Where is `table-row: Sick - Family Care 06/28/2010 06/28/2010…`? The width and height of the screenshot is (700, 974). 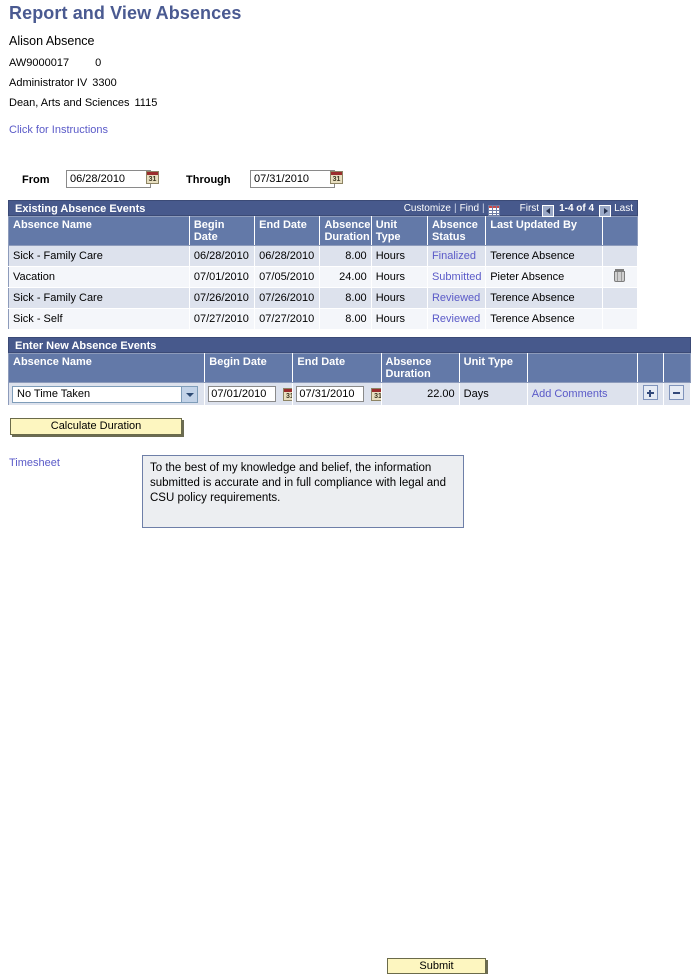 table-row: Sick - Family Care 06/28/2010 06/28/2010… is located at coordinates (323, 256).